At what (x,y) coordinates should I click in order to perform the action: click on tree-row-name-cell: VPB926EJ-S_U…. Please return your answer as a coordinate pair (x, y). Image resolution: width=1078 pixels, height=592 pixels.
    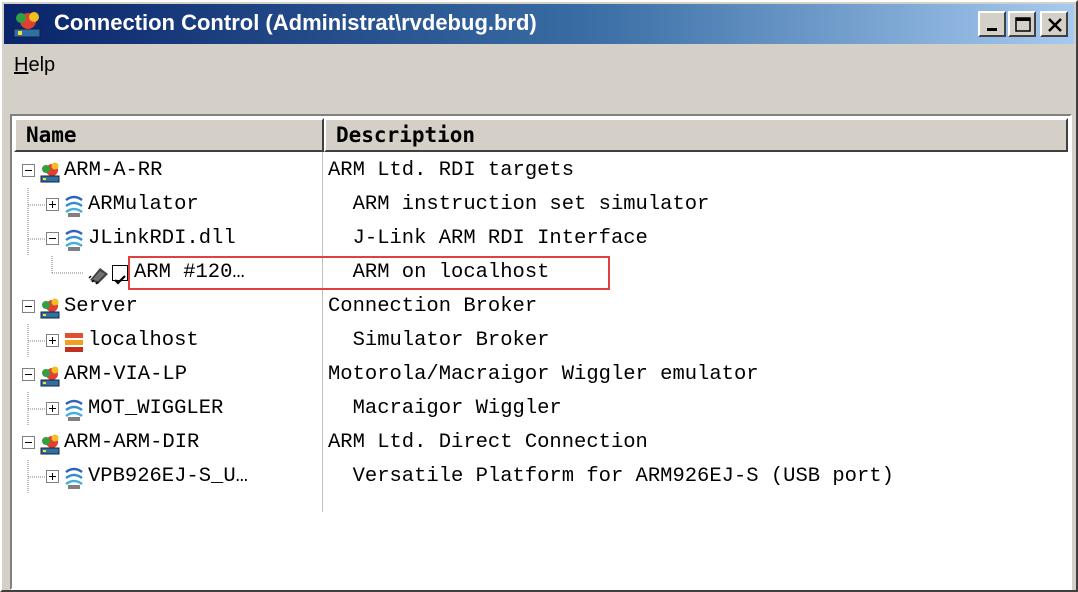
    Looking at the image, I should click on (167, 477).